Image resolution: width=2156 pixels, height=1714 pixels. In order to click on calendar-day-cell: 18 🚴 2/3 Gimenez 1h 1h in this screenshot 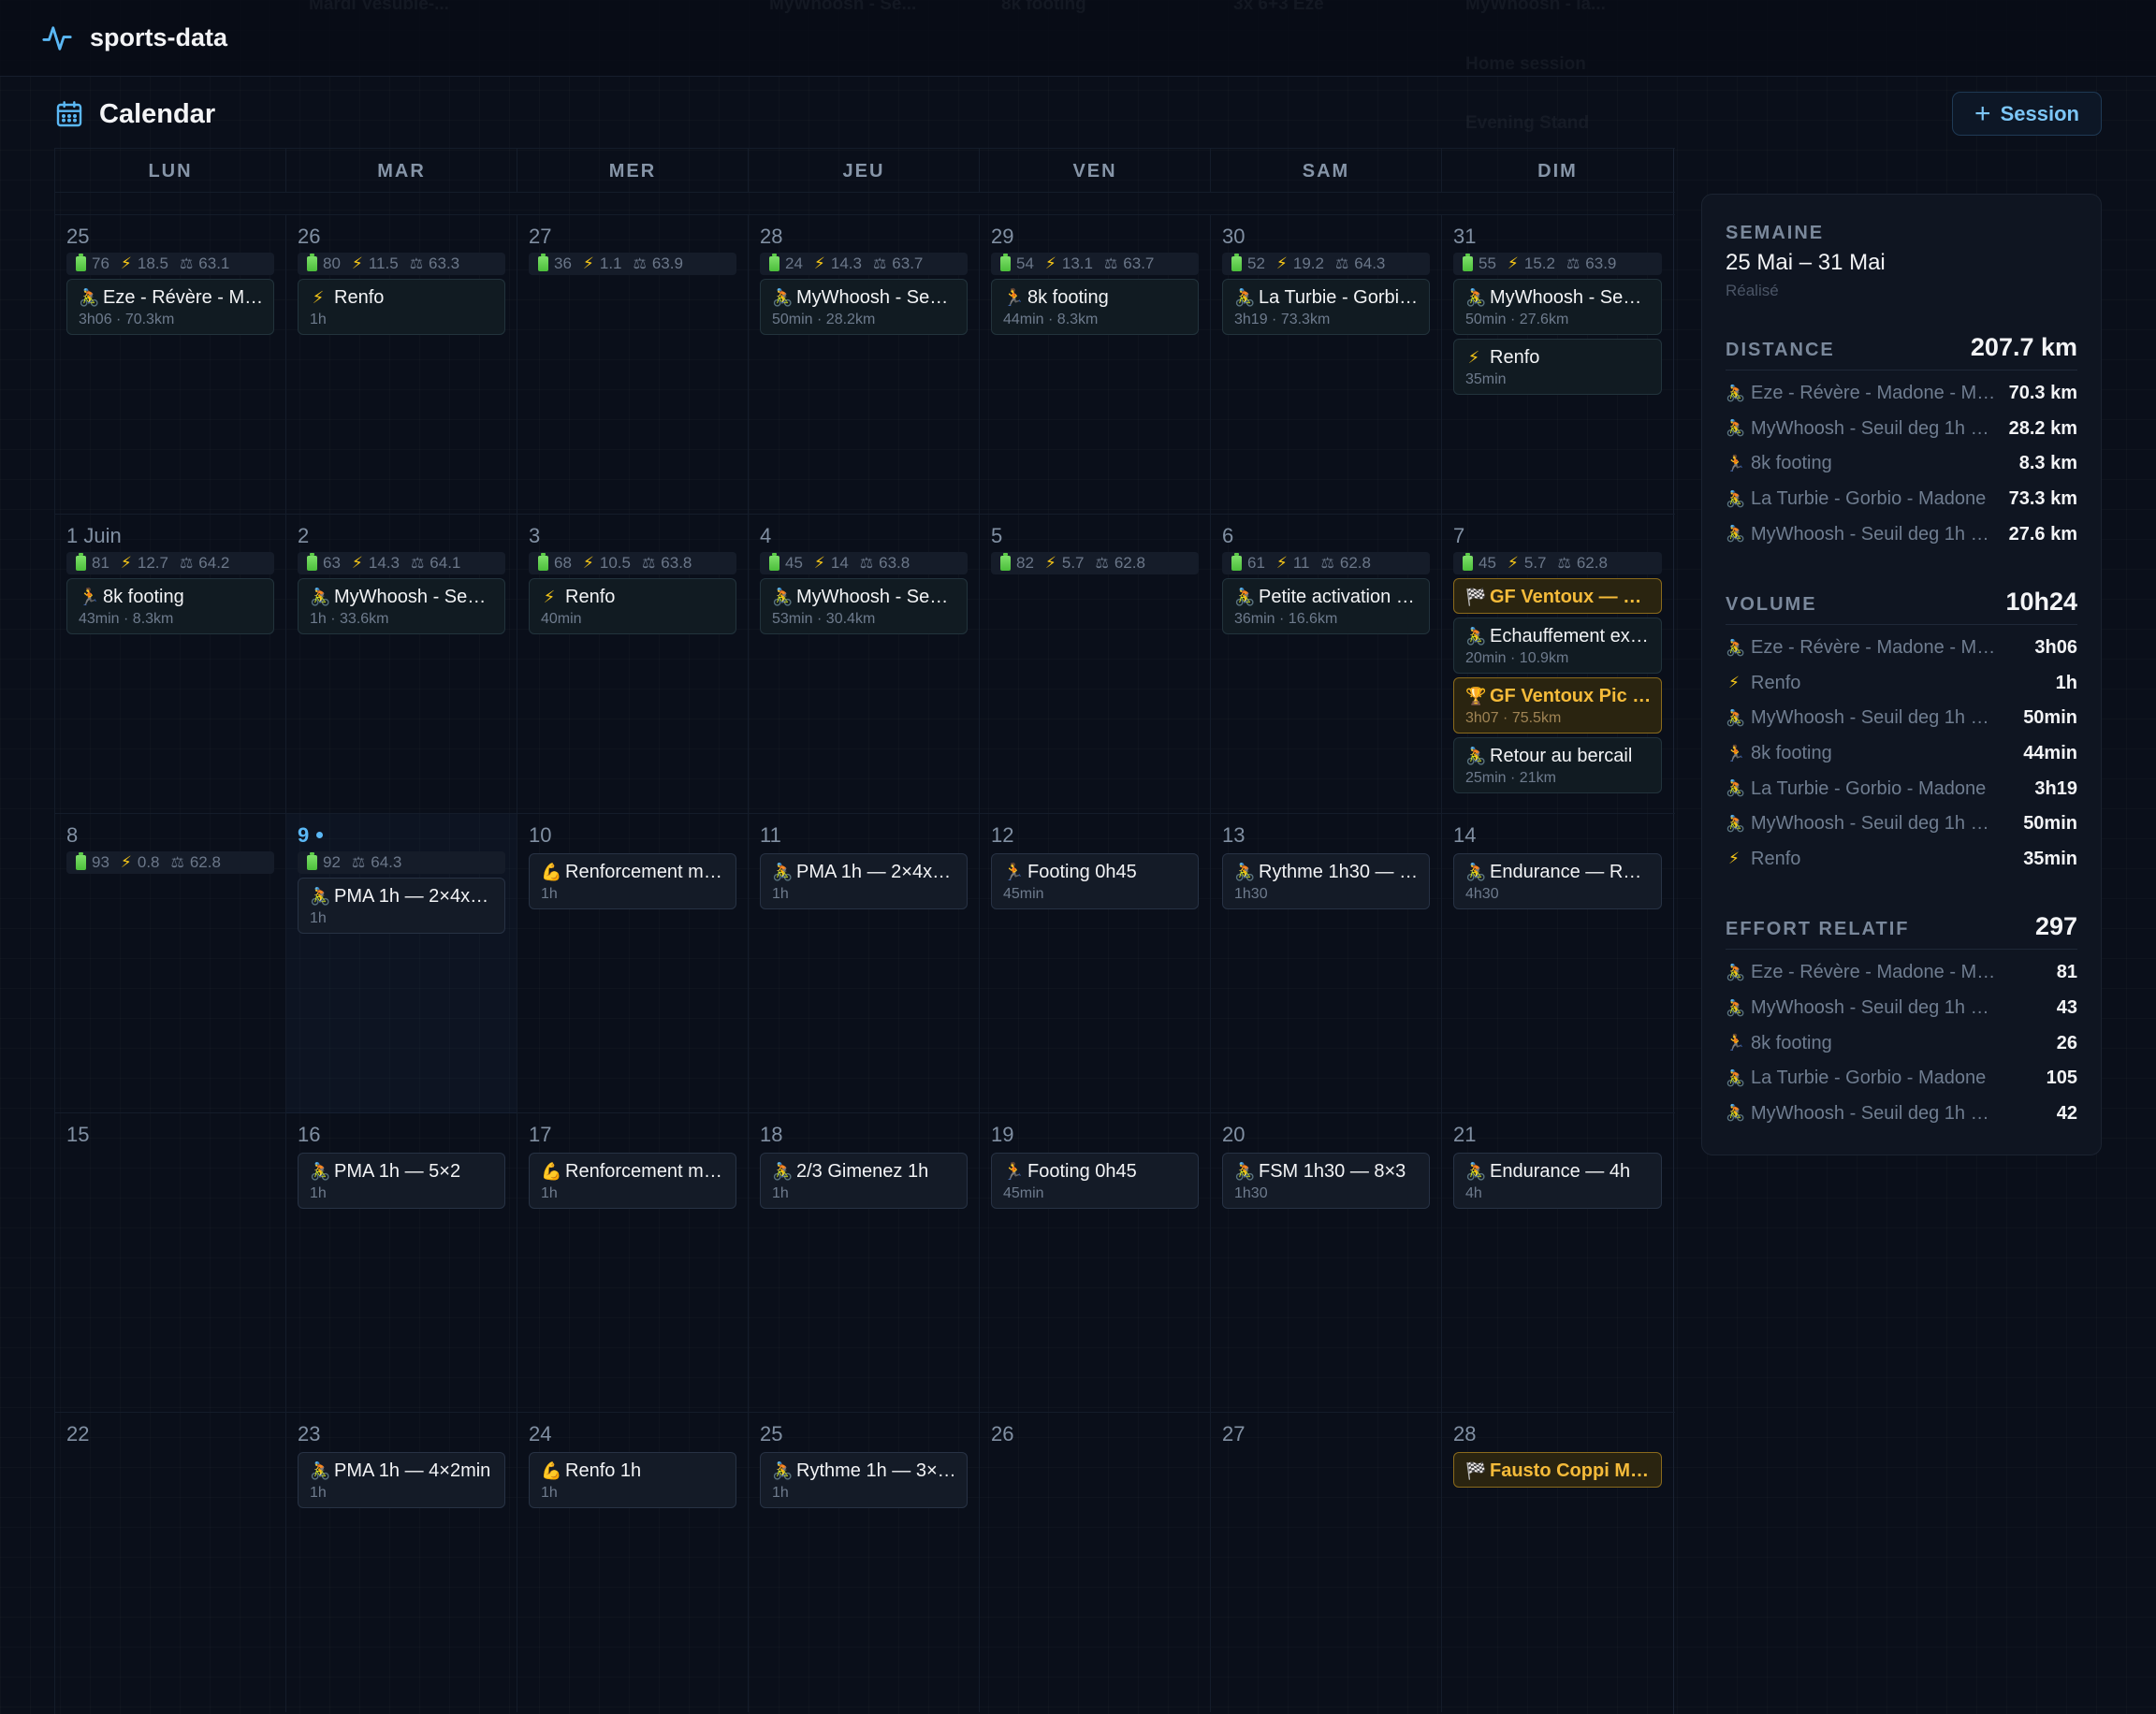, I will do `click(864, 1263)`.